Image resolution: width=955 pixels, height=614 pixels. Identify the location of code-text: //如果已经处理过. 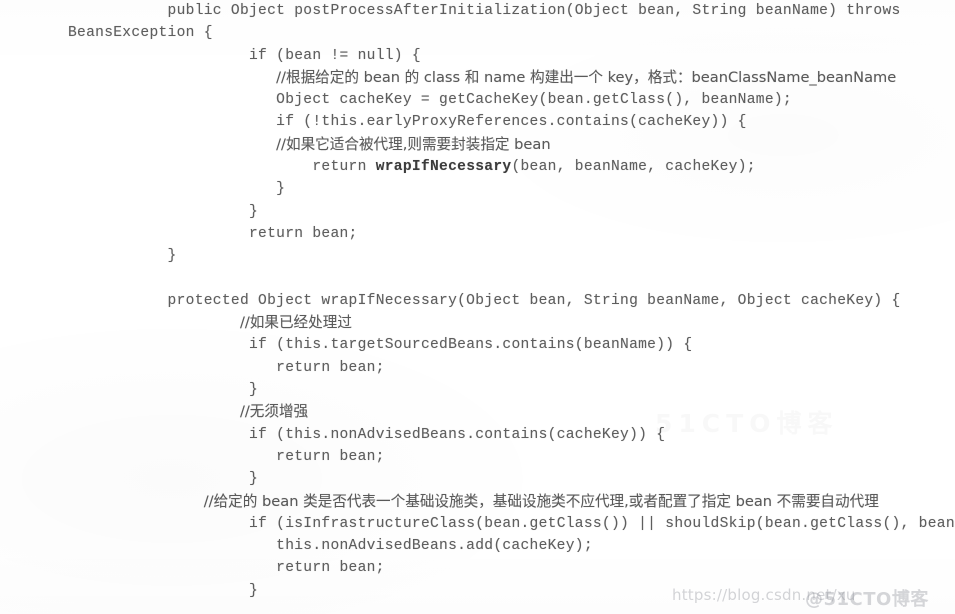
(295, 323).